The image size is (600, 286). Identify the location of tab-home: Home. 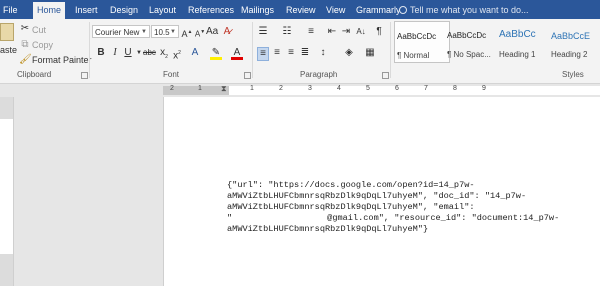
(49, 10).